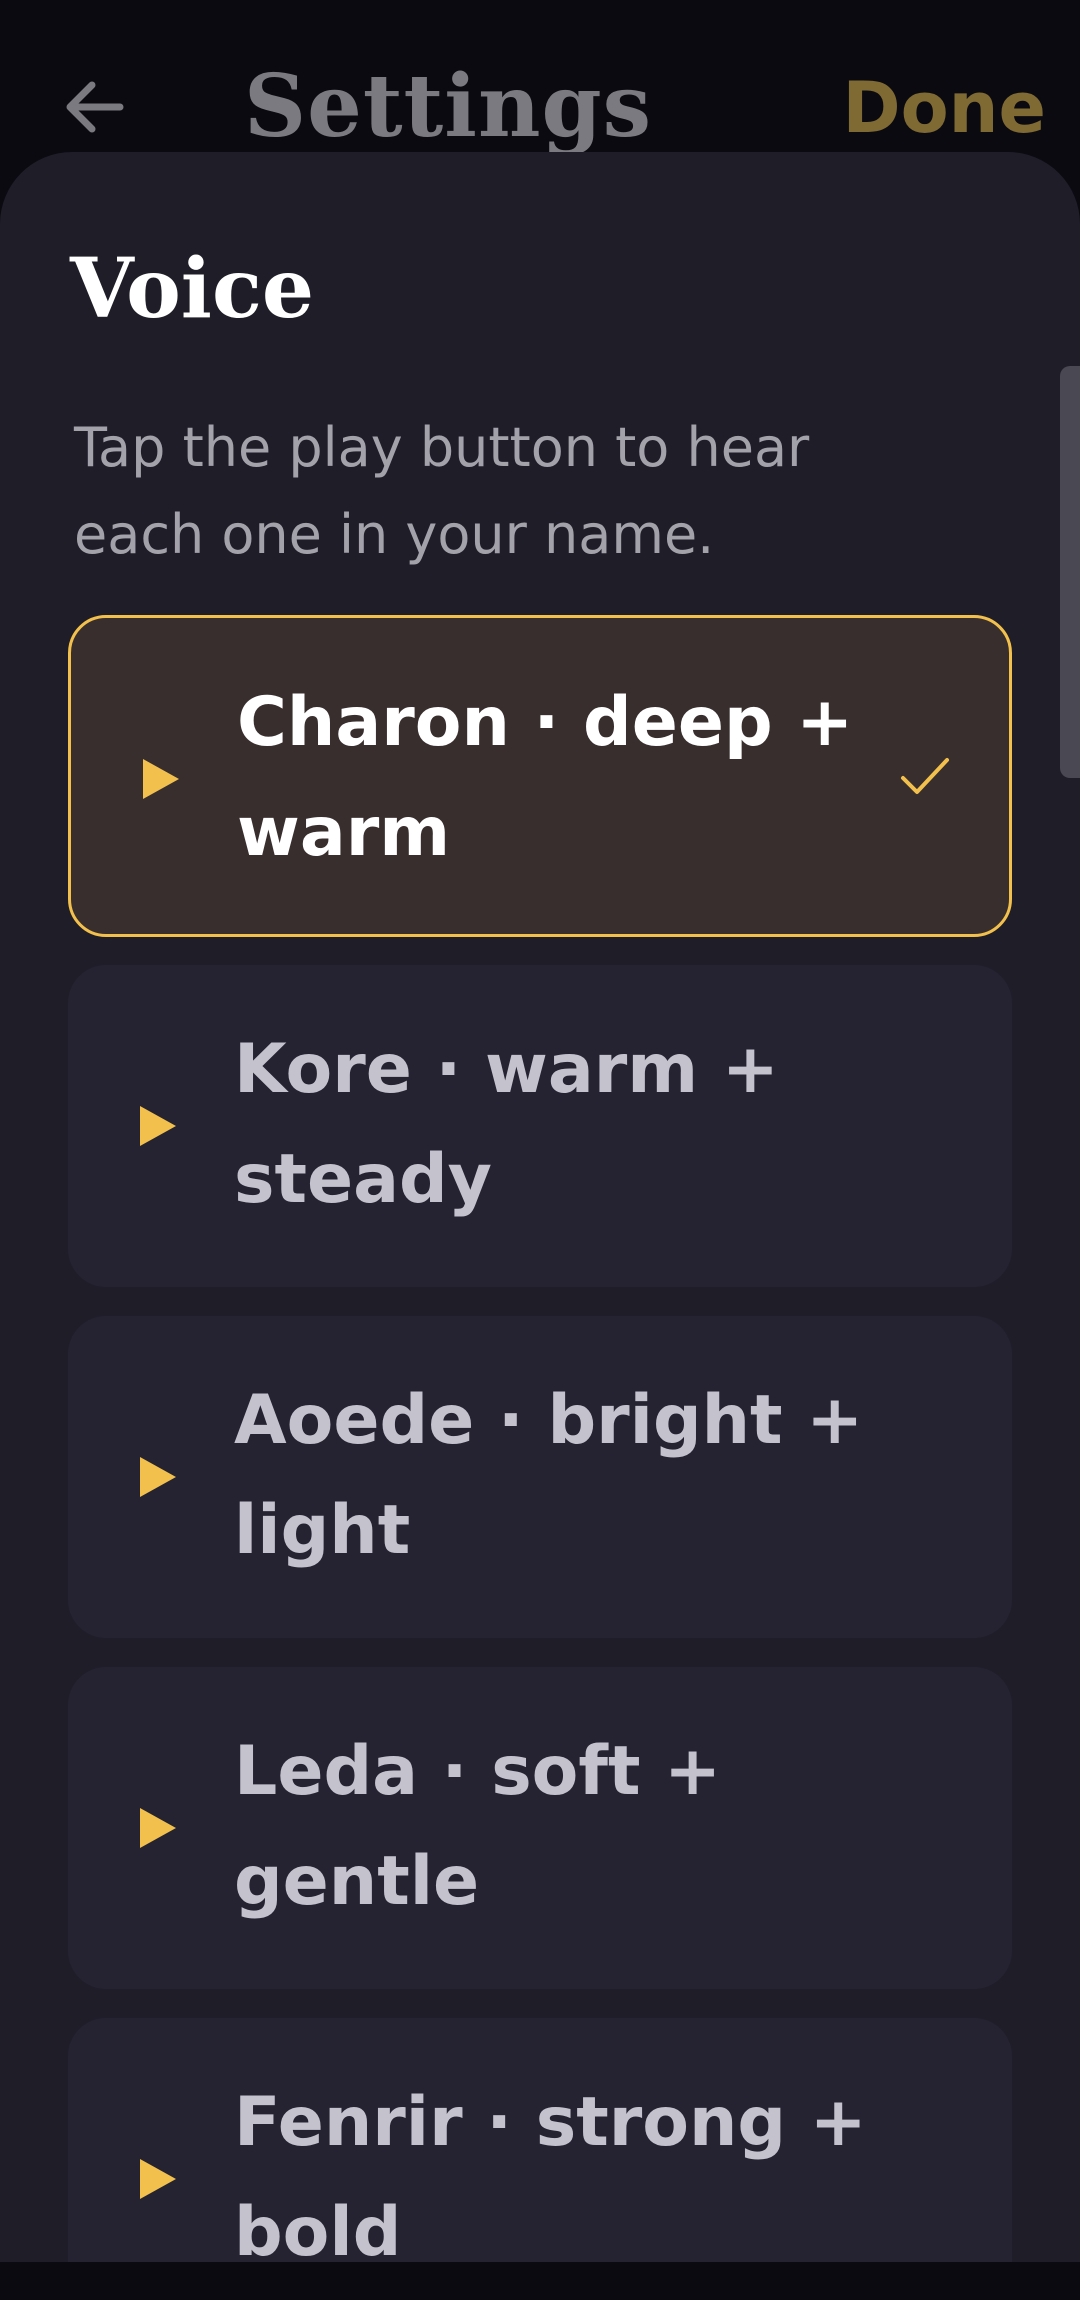 The height and width of the screenshot is (2300, 1080). I want to click on voice-option-kore: Kore · warm + steady, so click(540, 1126).